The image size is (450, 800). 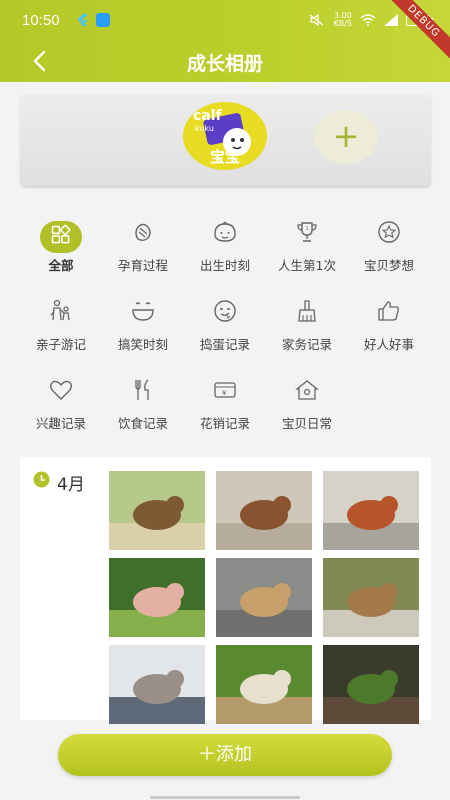 What do you see at coordinates (371, 684) in the screenshot?
I see `photo-thumb-otter-water` at bounding box center [371, 684].